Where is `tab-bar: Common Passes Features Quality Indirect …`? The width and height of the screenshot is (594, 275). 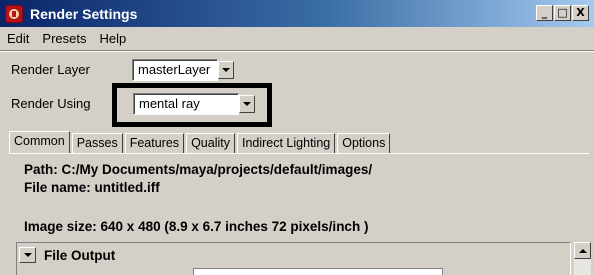 tab-bar: Common Passes Features Quality Indirect … is located at coordinates (200, 142).